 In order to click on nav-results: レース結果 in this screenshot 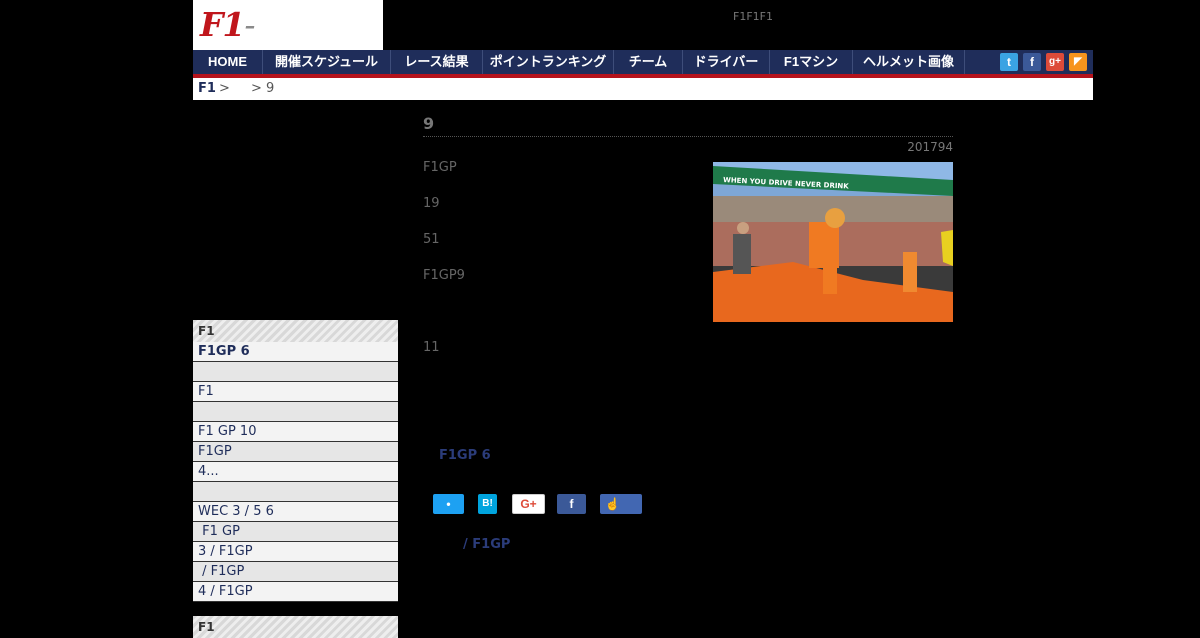, I will do `click(437, 62)`.